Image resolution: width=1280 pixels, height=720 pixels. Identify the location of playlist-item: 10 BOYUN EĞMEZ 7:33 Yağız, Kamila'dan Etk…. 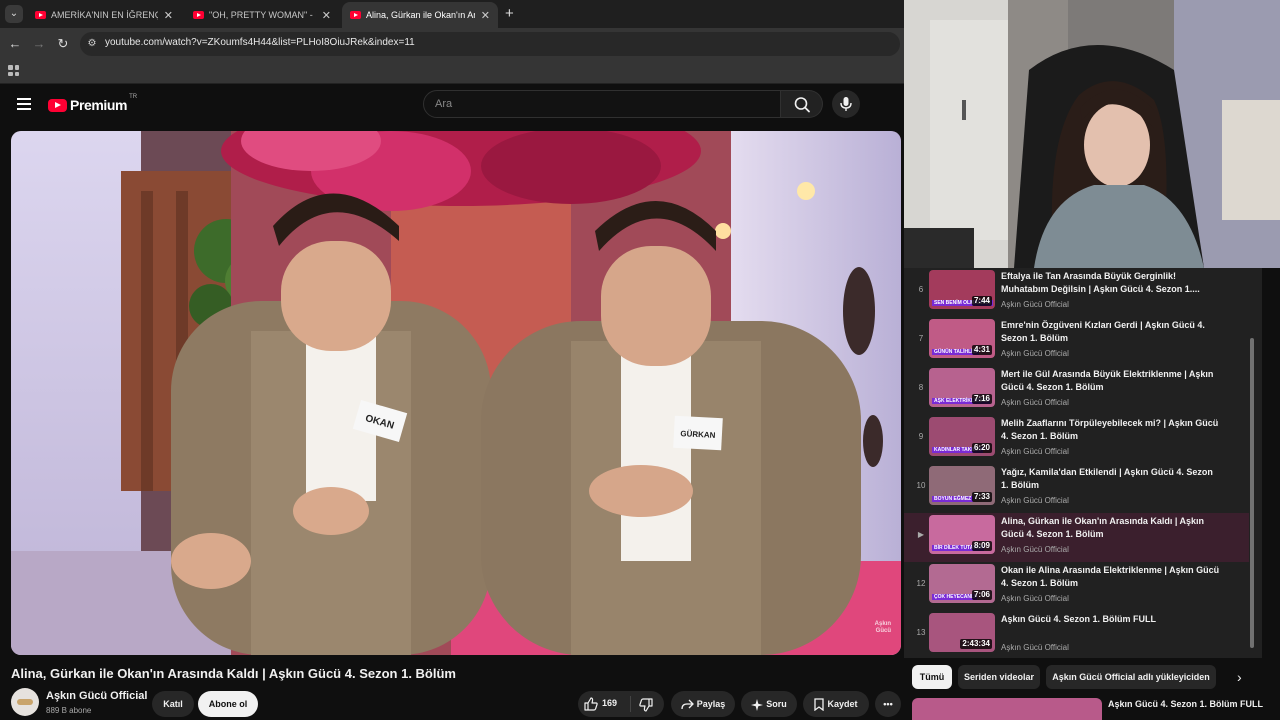
(1076, 488).